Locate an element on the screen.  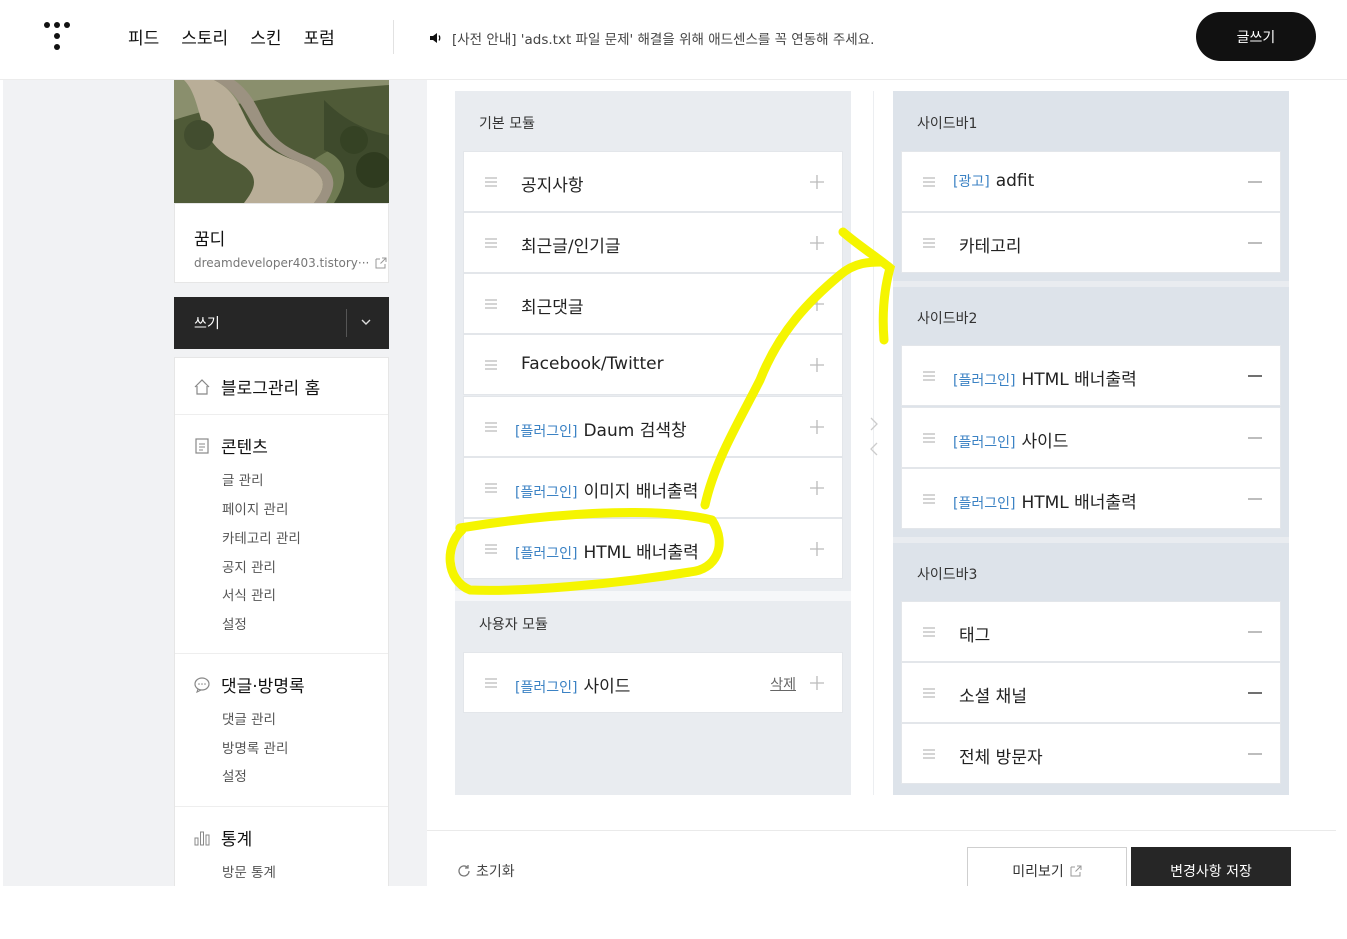
module-item: 최근댓글 is located at coordinates (653, 303).